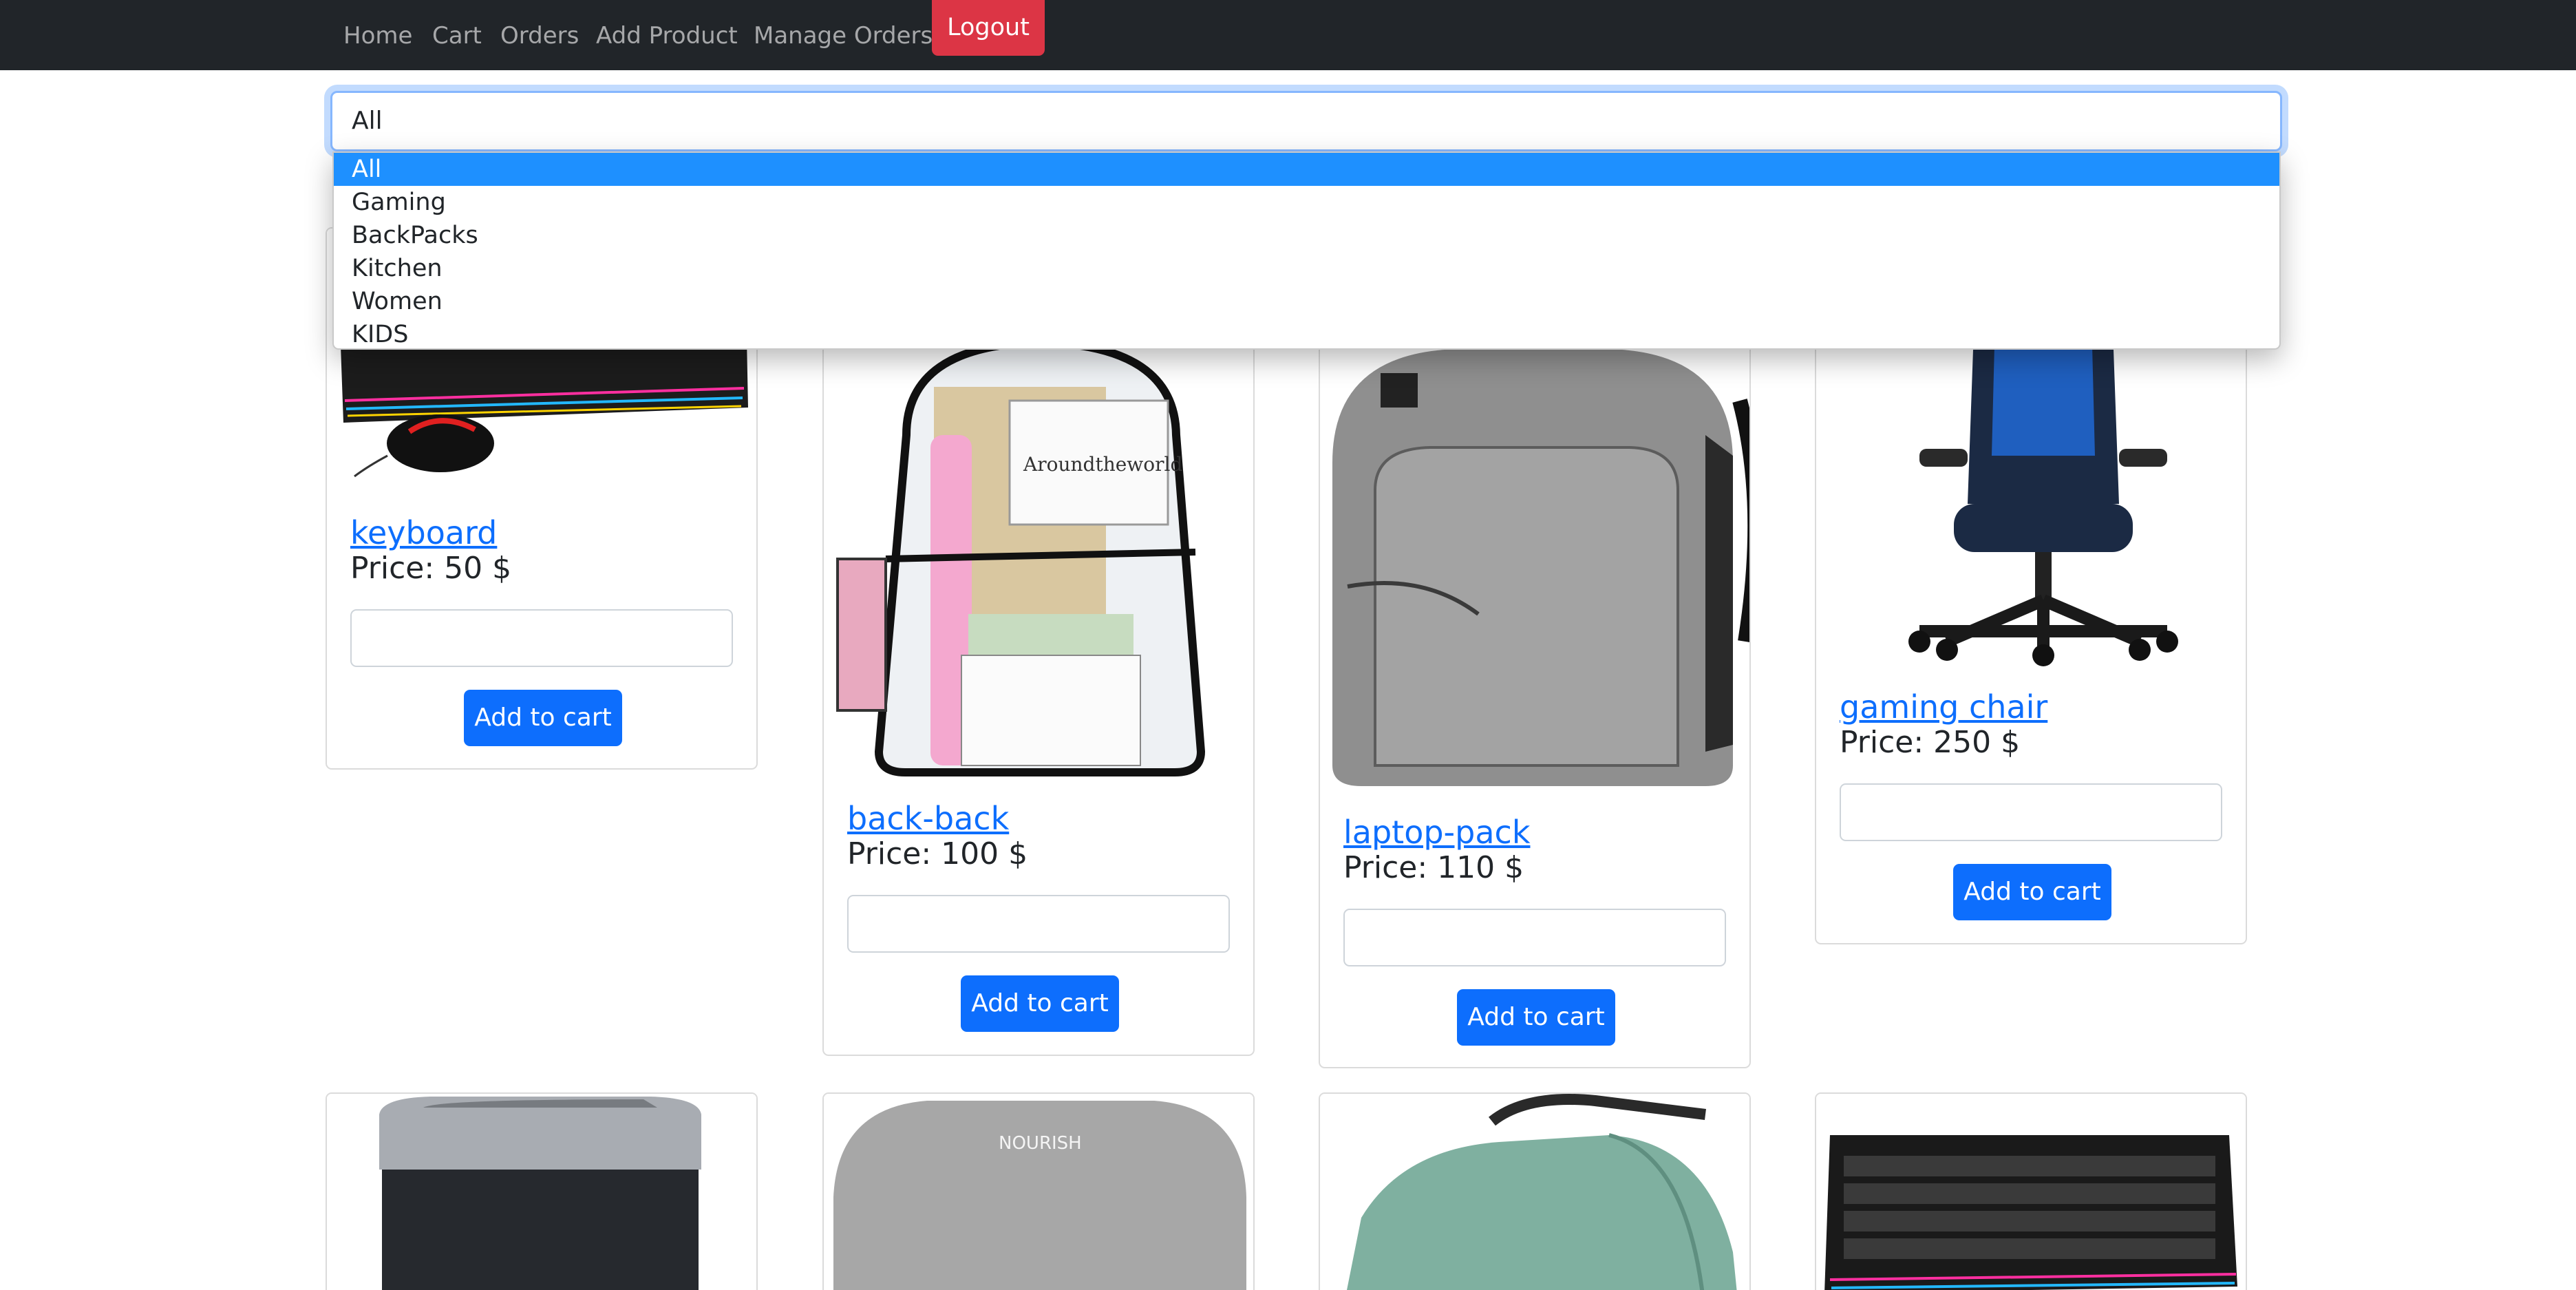 This screenshot has width=2576, height=1290. What do you see at coordinates (457, 35) in the screenshot?
I see `nav-cart-link: Cart` at bounding box center [457, 35].